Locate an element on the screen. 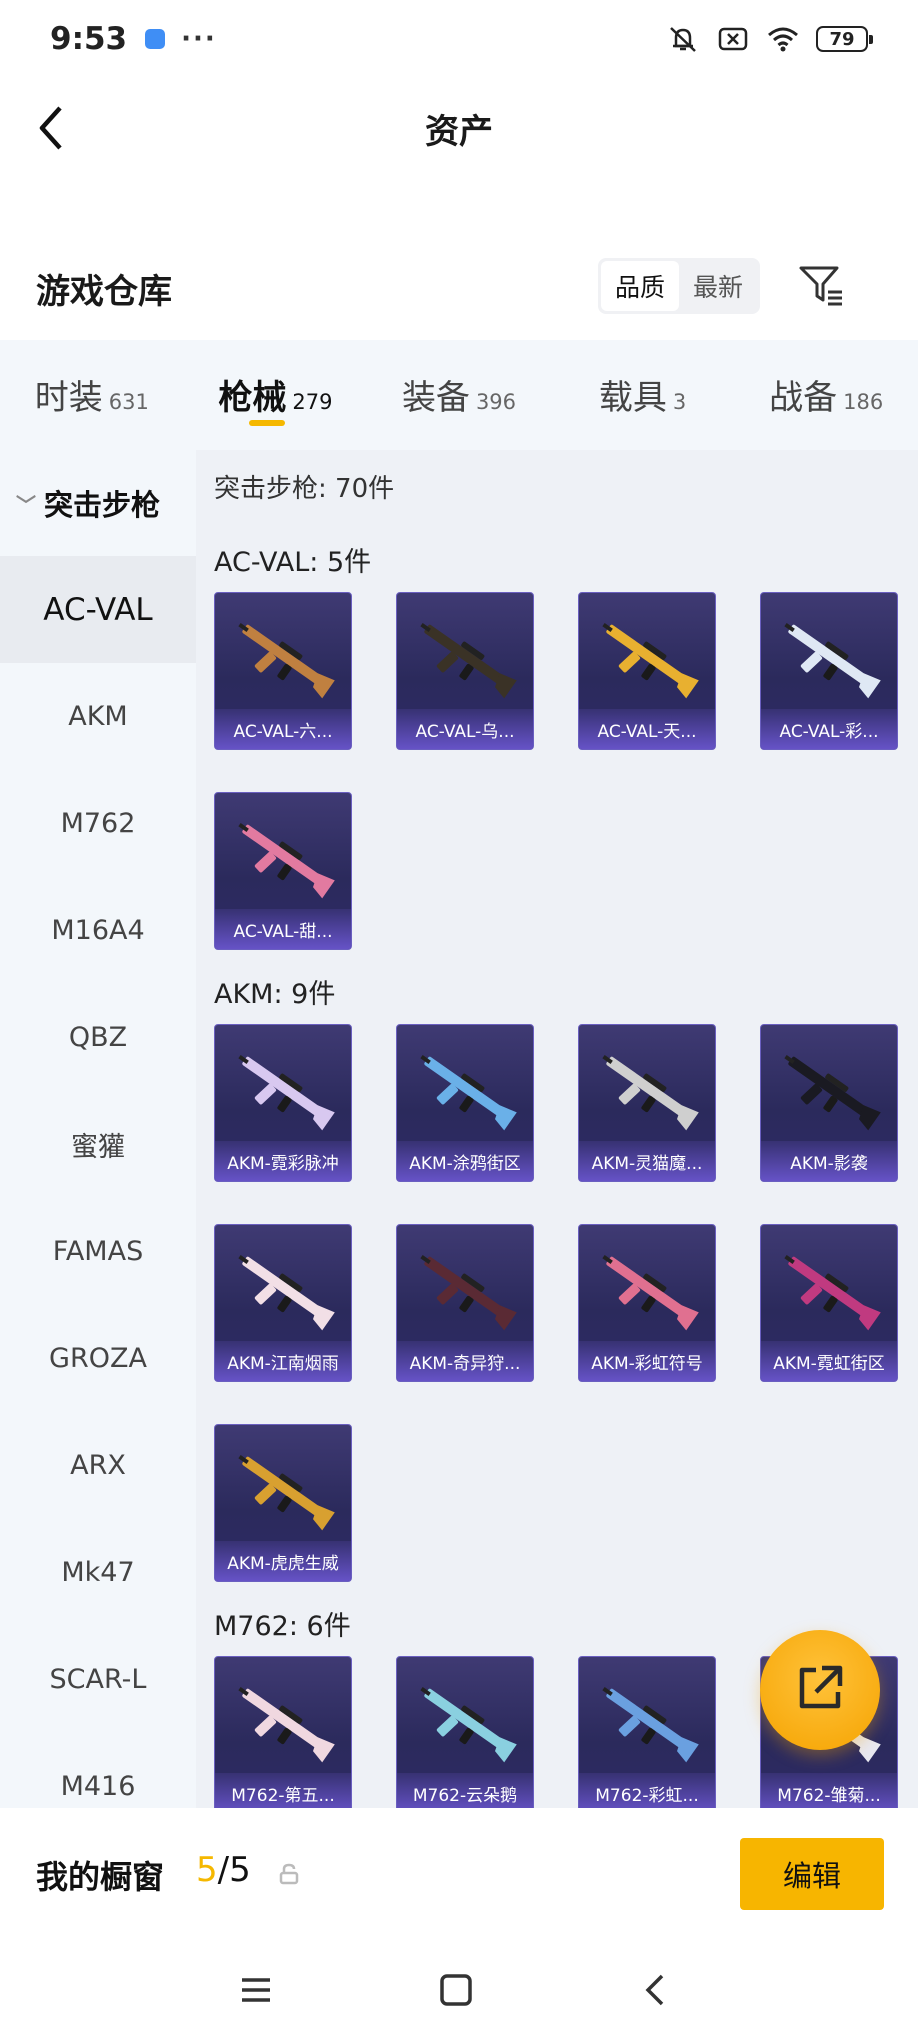  tab-equipment: 装备 396 is located at coordinates (459, 395).